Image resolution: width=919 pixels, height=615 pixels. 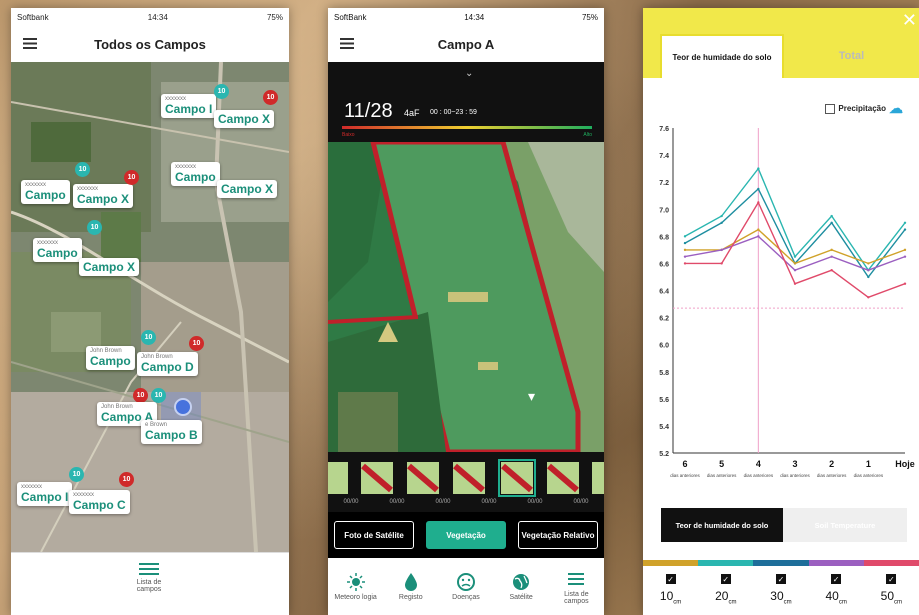 I want to click on depth-value: 30, so click(x=777, y=596).